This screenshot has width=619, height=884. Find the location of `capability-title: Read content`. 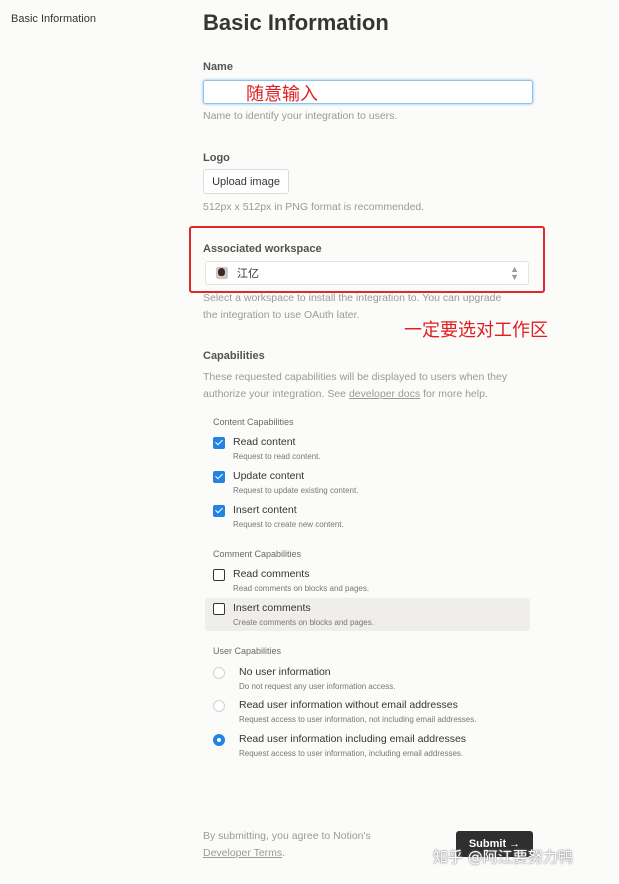

capability-title: Read content is located at coordinates (264, 442).